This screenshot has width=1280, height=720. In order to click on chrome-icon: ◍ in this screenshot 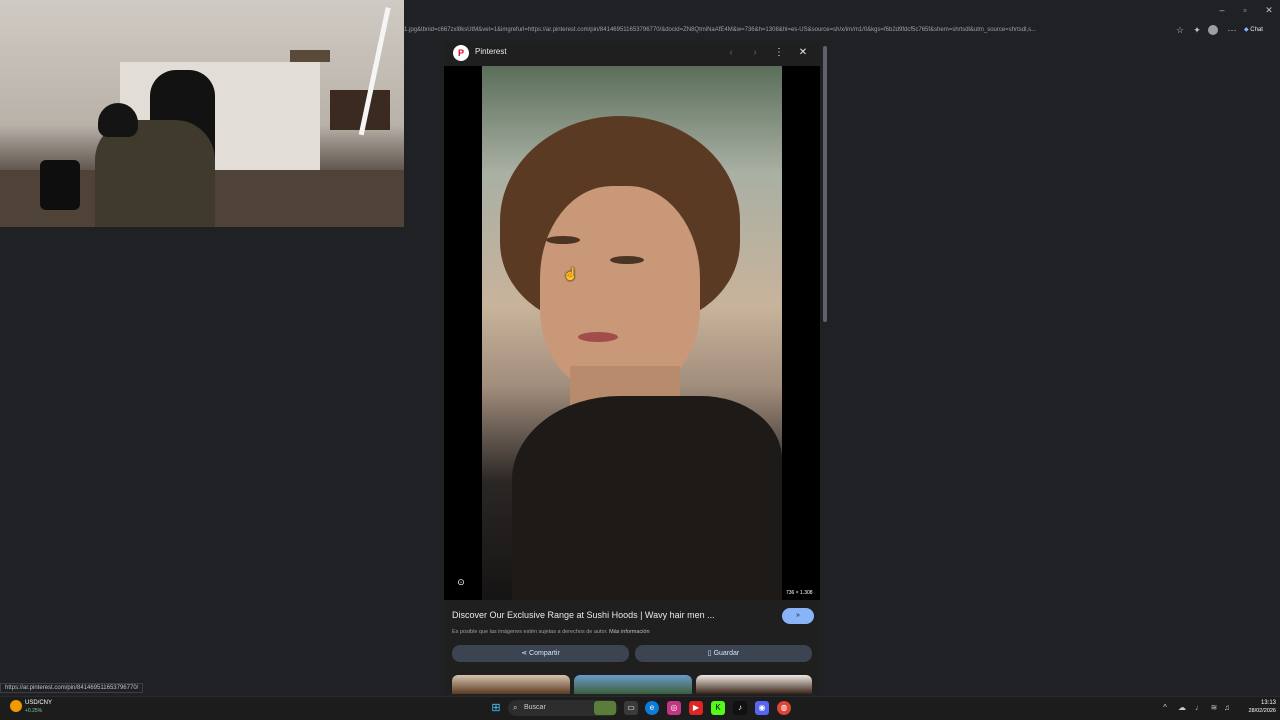, I will do `click(784, 708)`.